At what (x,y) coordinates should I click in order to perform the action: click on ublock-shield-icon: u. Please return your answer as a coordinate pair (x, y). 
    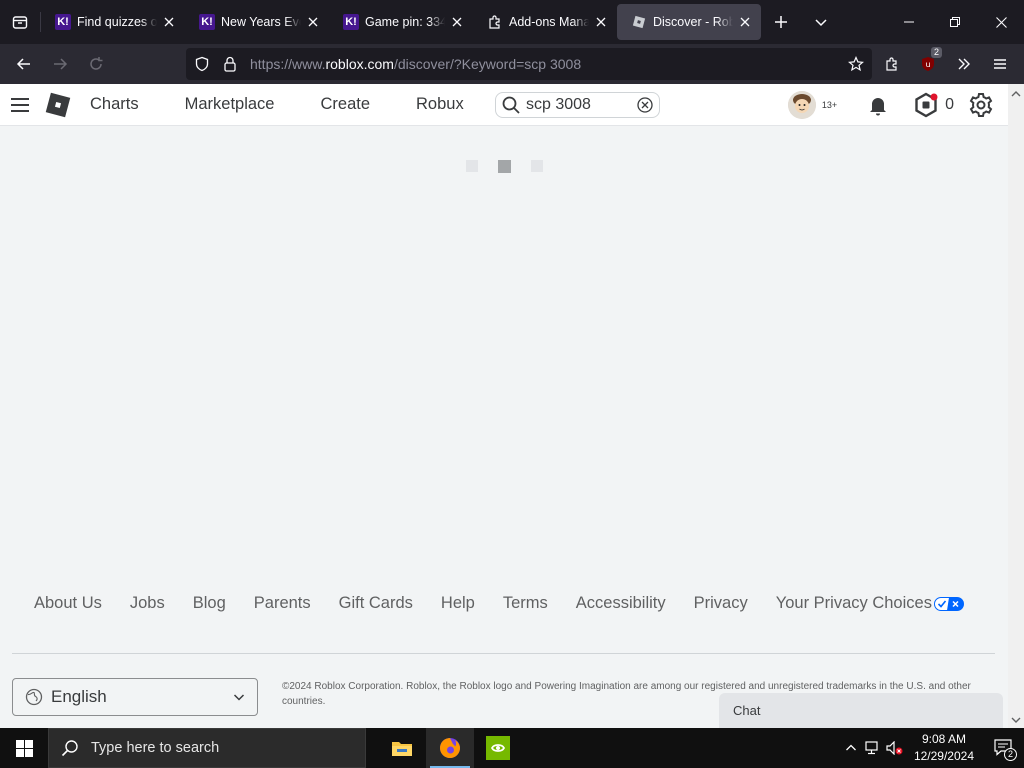
    Looking at the image, I should click on (928, 64).